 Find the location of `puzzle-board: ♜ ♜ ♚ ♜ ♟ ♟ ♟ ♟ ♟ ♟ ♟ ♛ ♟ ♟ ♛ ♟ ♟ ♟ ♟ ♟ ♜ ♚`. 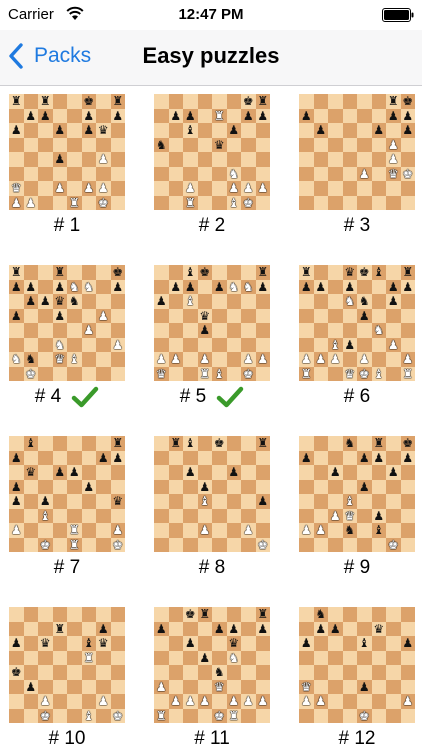

puzzle-board: ♜ ♜ ♚ ♜ ♟ ♟ ♟ ♟ ♟ ♟ ♟ ♛ ♟ ♟ ♛ ♟ ♟ ♟ ♟ ♟ ♜ ♚ is located at coordinates (67, 152).